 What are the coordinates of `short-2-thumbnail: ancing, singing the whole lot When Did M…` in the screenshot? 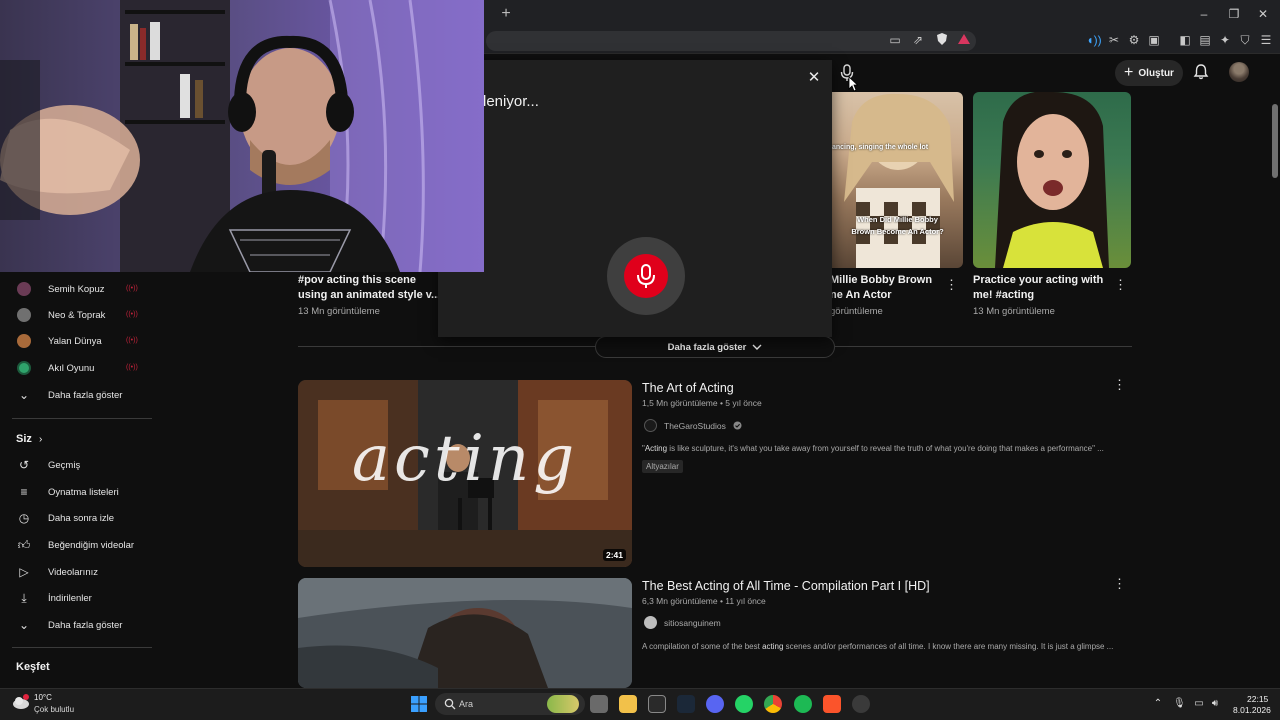 It's located at (897, 180).